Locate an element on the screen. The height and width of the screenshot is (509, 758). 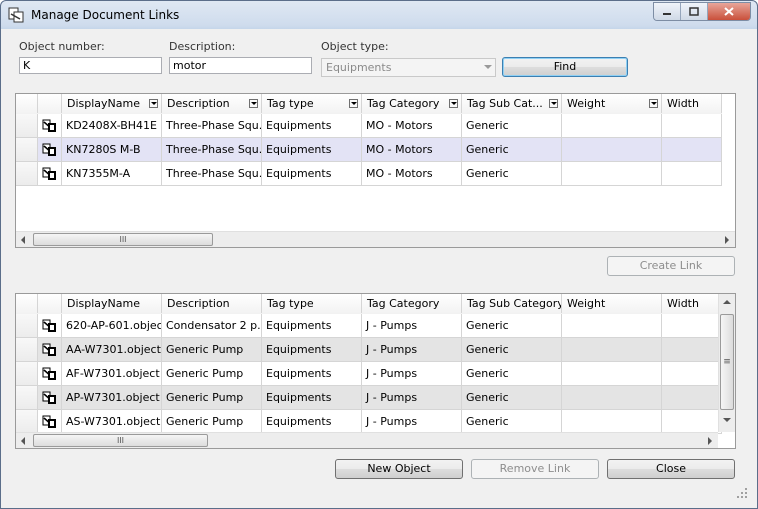
remove-link-button: Remove Link is located at coordinates (535, 469).